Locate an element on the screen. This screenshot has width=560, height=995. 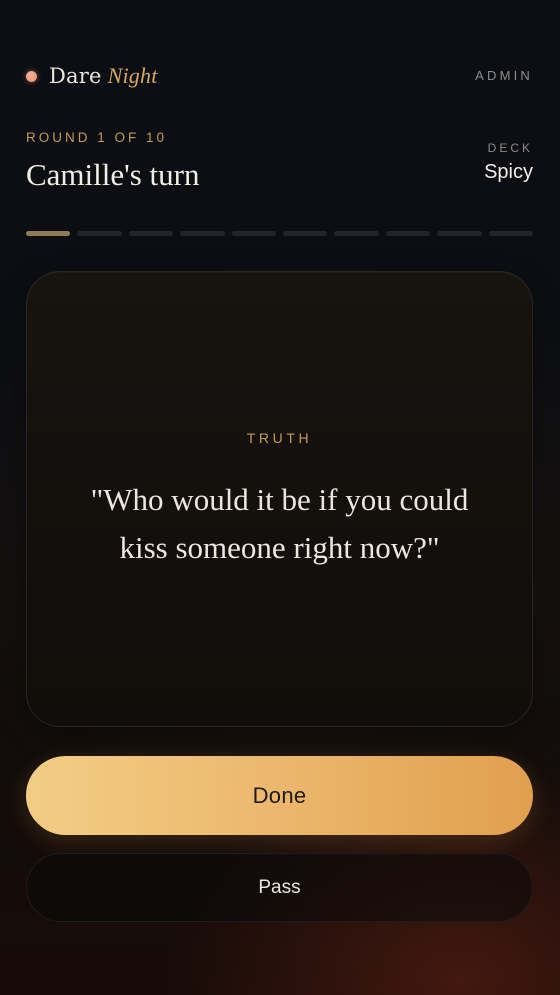
deck-label: DECK is located at coordinates (510, 148).